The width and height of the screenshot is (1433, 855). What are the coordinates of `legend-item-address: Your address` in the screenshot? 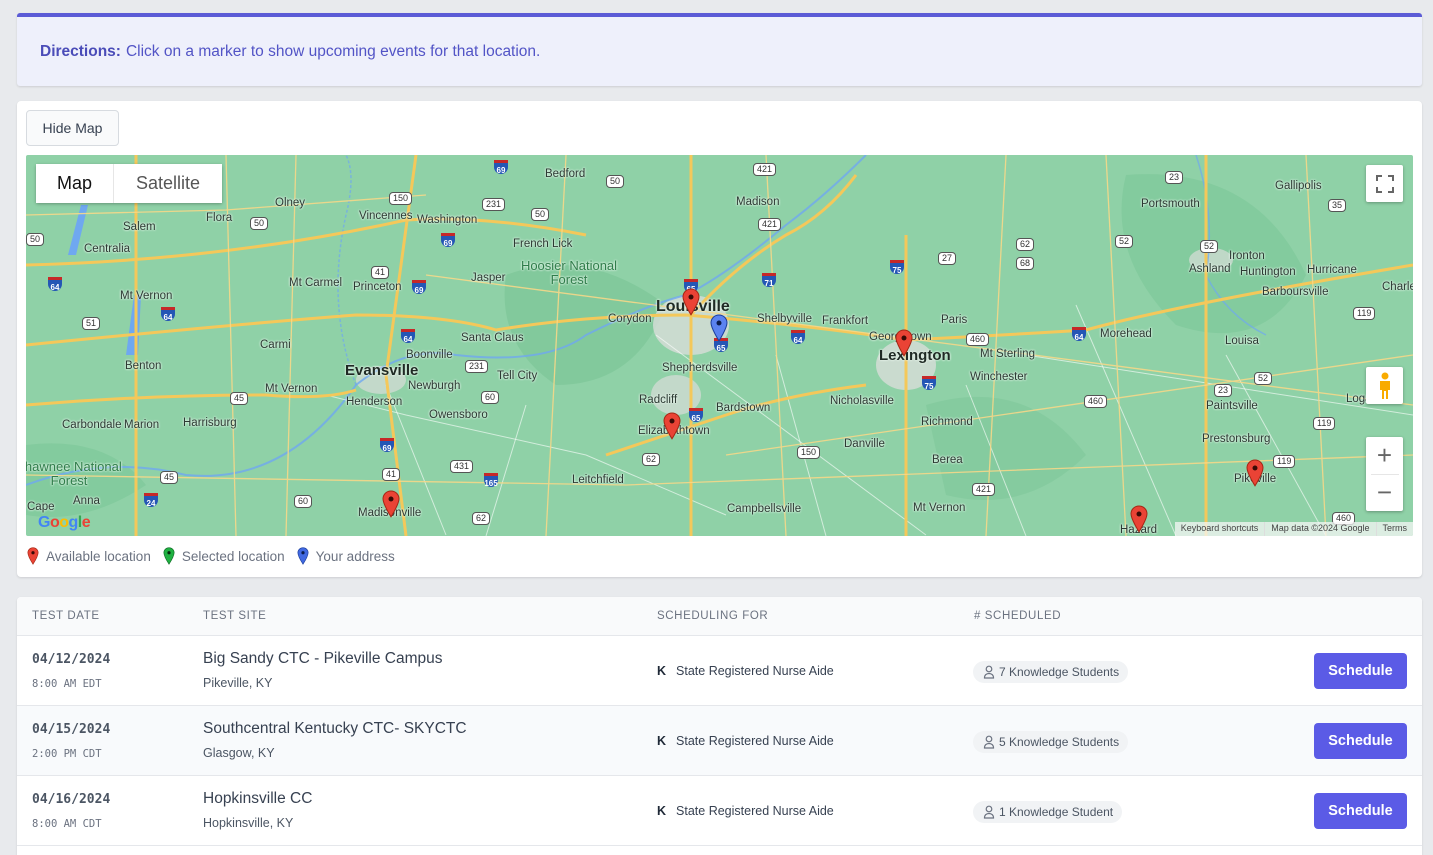 It's located at (346, 556).